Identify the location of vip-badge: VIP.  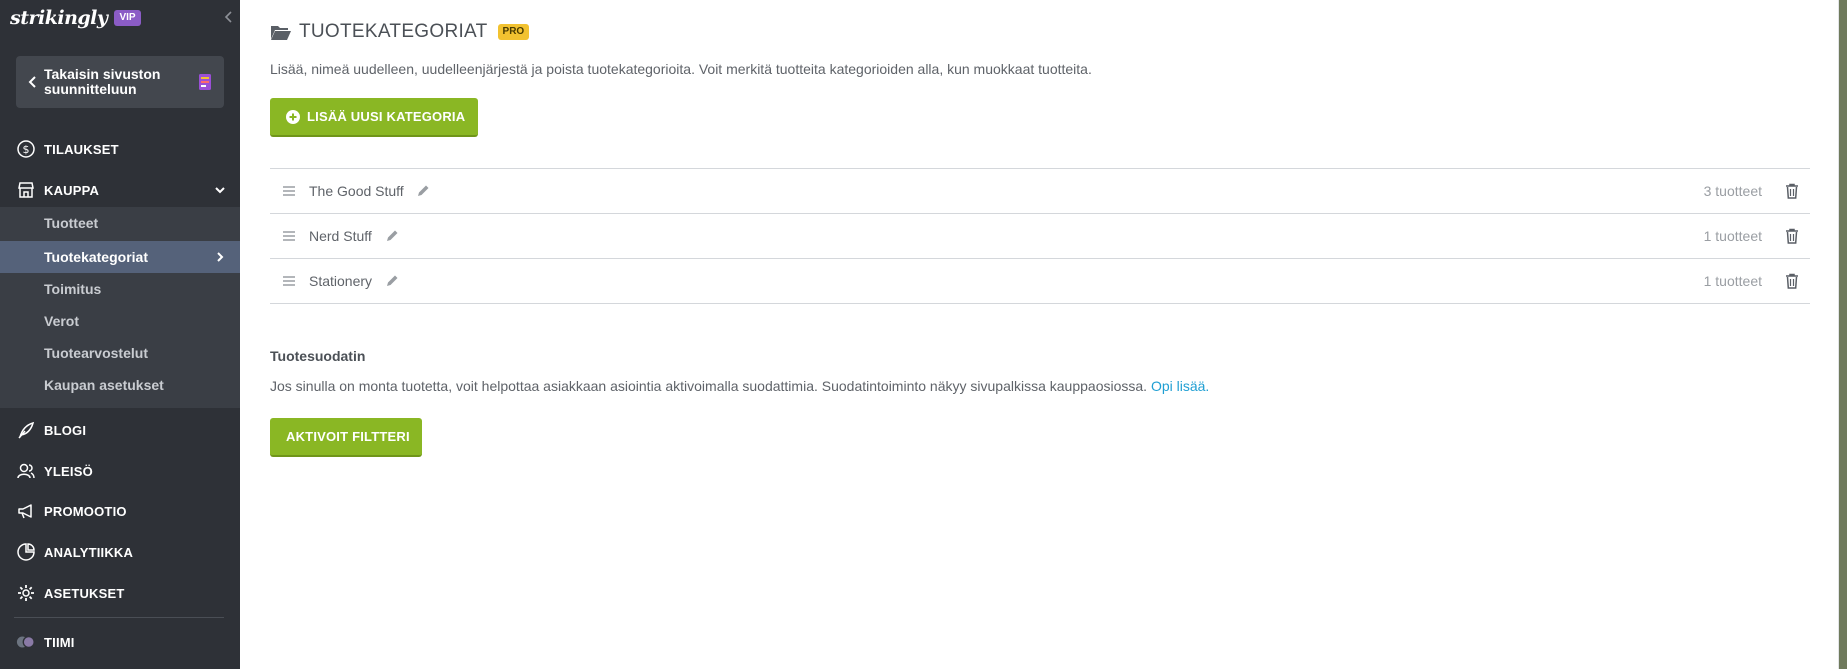
(127, 18).